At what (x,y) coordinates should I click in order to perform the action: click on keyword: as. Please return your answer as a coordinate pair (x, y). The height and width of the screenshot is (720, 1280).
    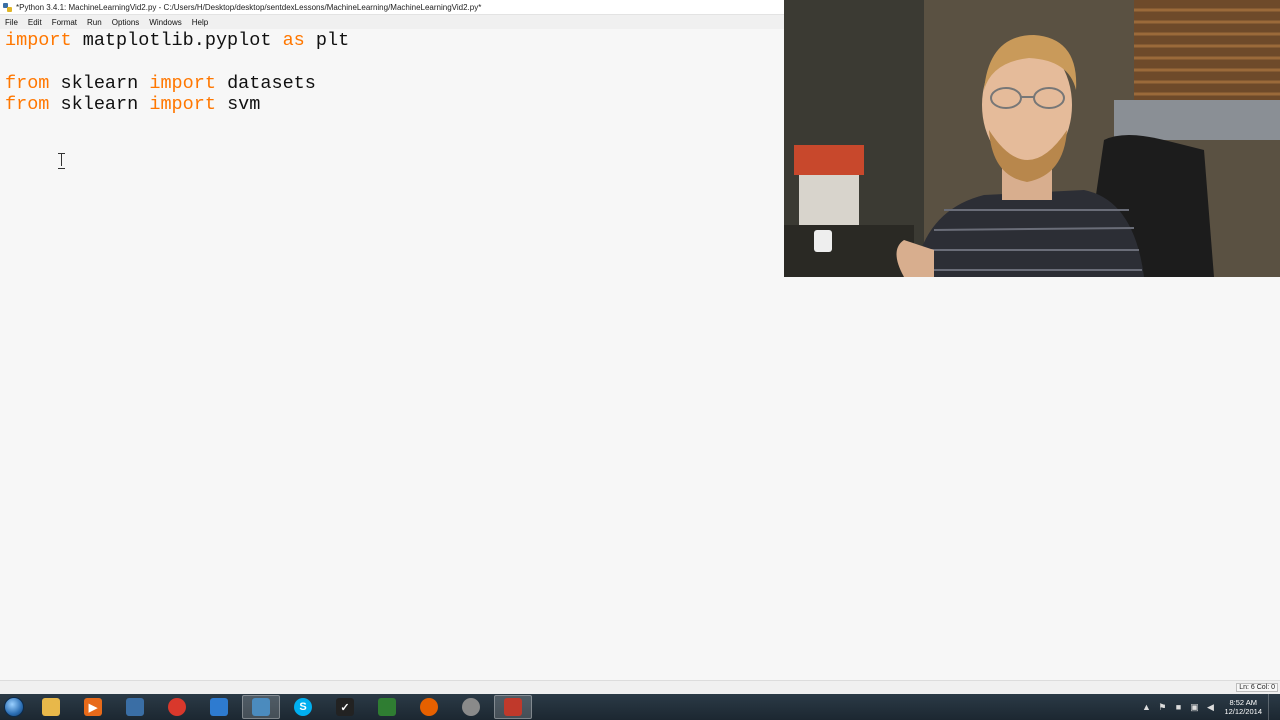
    Looking at the image, I should click on (293, 40).